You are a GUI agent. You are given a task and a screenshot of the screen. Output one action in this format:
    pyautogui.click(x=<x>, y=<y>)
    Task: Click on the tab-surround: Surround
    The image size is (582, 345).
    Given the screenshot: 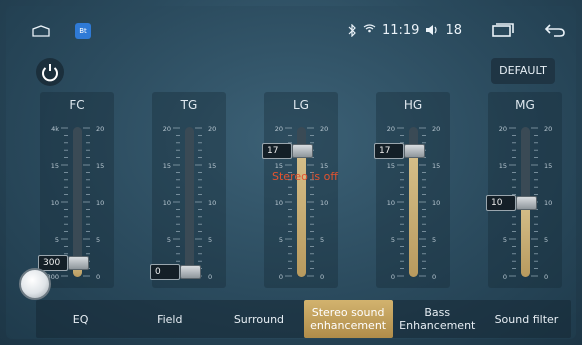 What is the action you would take?
    pyautogui.click(x=258, y=319)
    